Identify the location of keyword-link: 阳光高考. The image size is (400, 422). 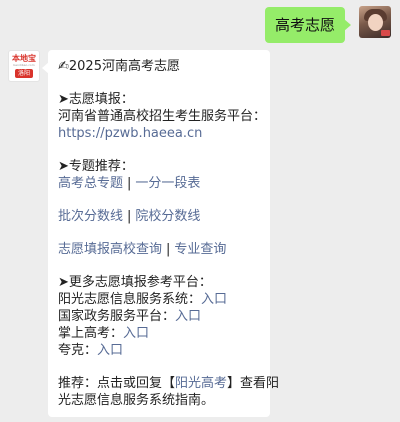
(201, 383).